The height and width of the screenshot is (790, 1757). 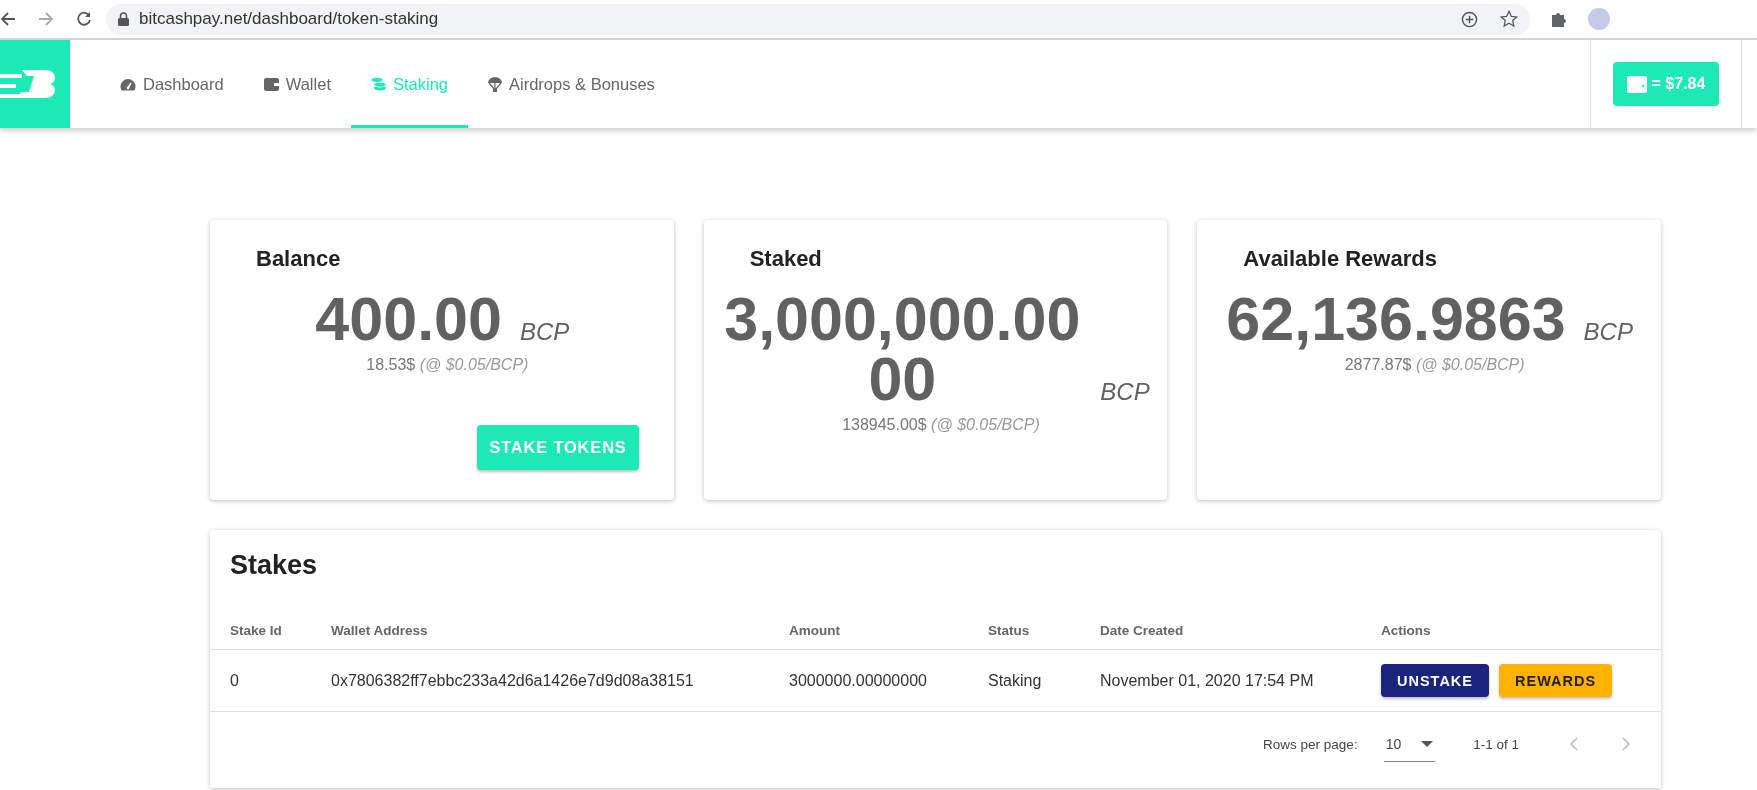 What do you see at coordinates (888, 681) in the screenshot?
I see `table-cell: 3000000.00000000` at bounding box center [888, 681].